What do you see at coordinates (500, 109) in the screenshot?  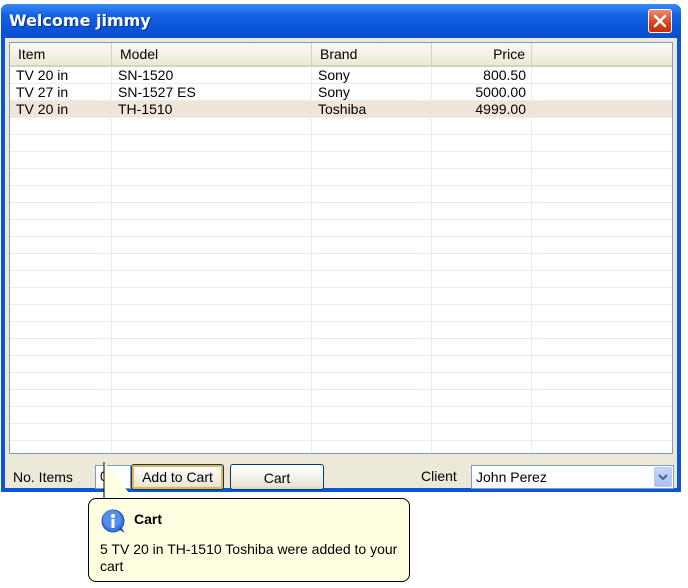 I see `table-cell-price: 4999.00` at bounding box center [500, 109].